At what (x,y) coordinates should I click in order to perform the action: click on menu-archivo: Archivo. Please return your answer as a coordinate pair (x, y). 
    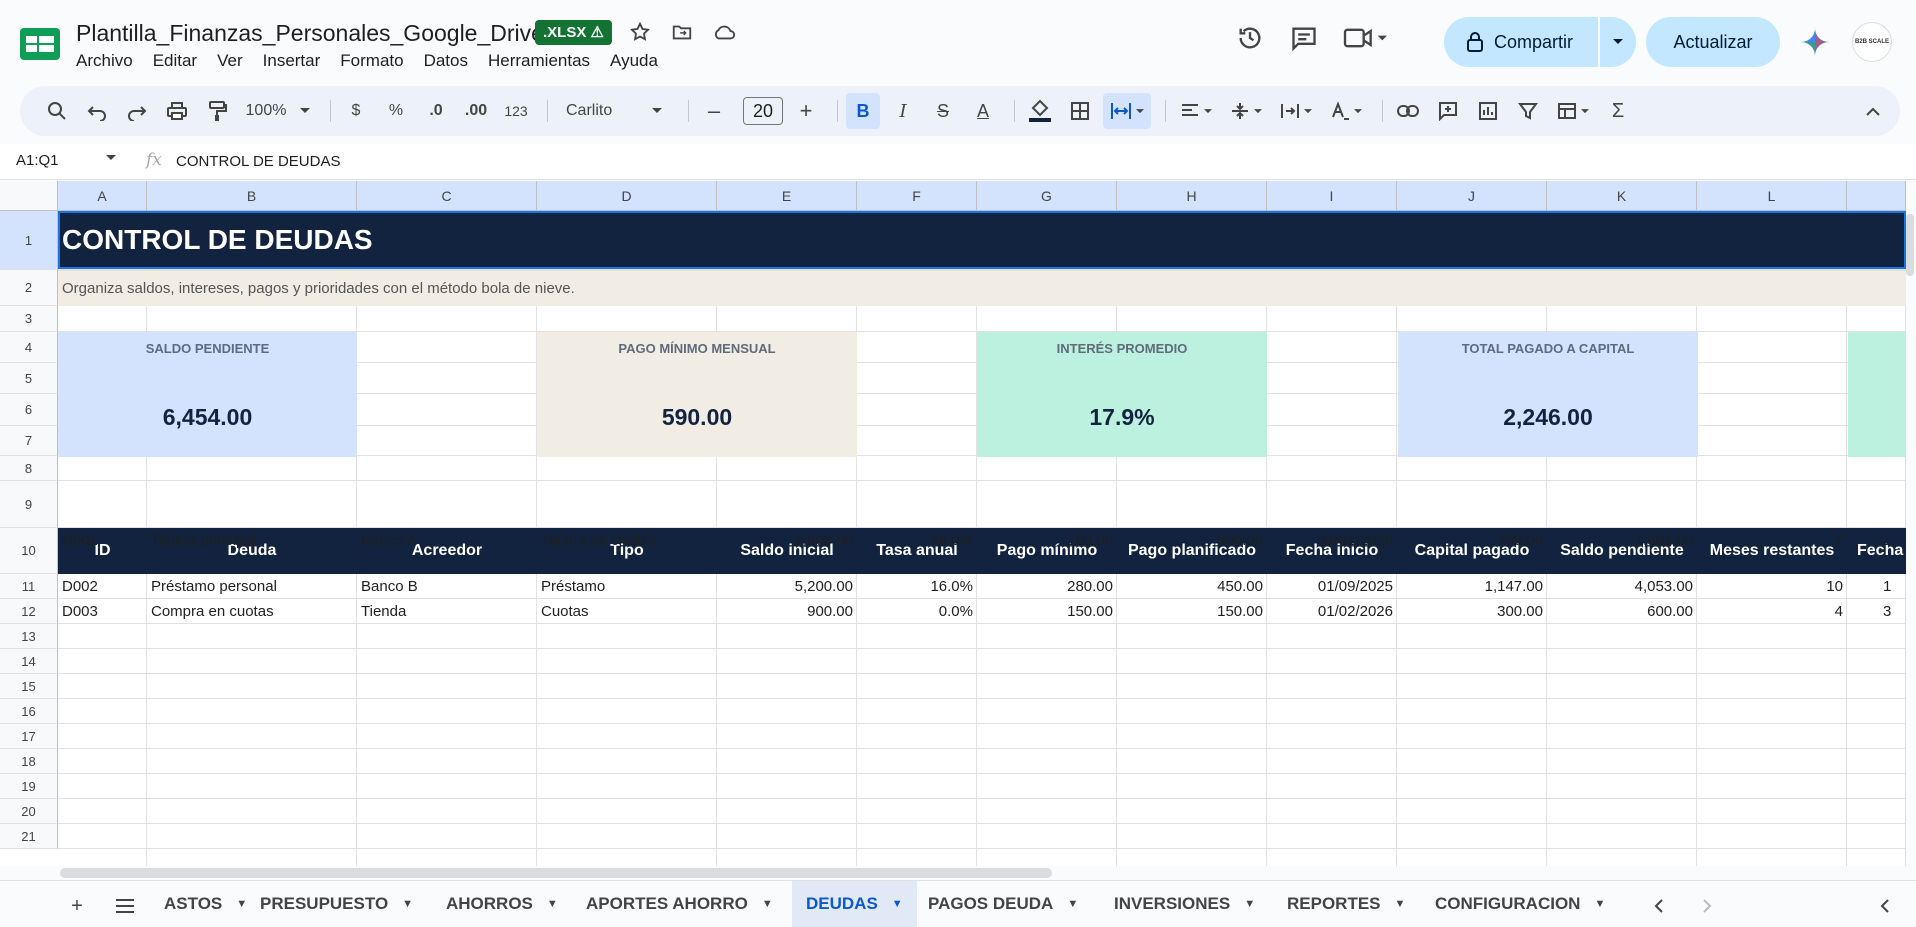
    Looking at the image, I should click on (104, 61).